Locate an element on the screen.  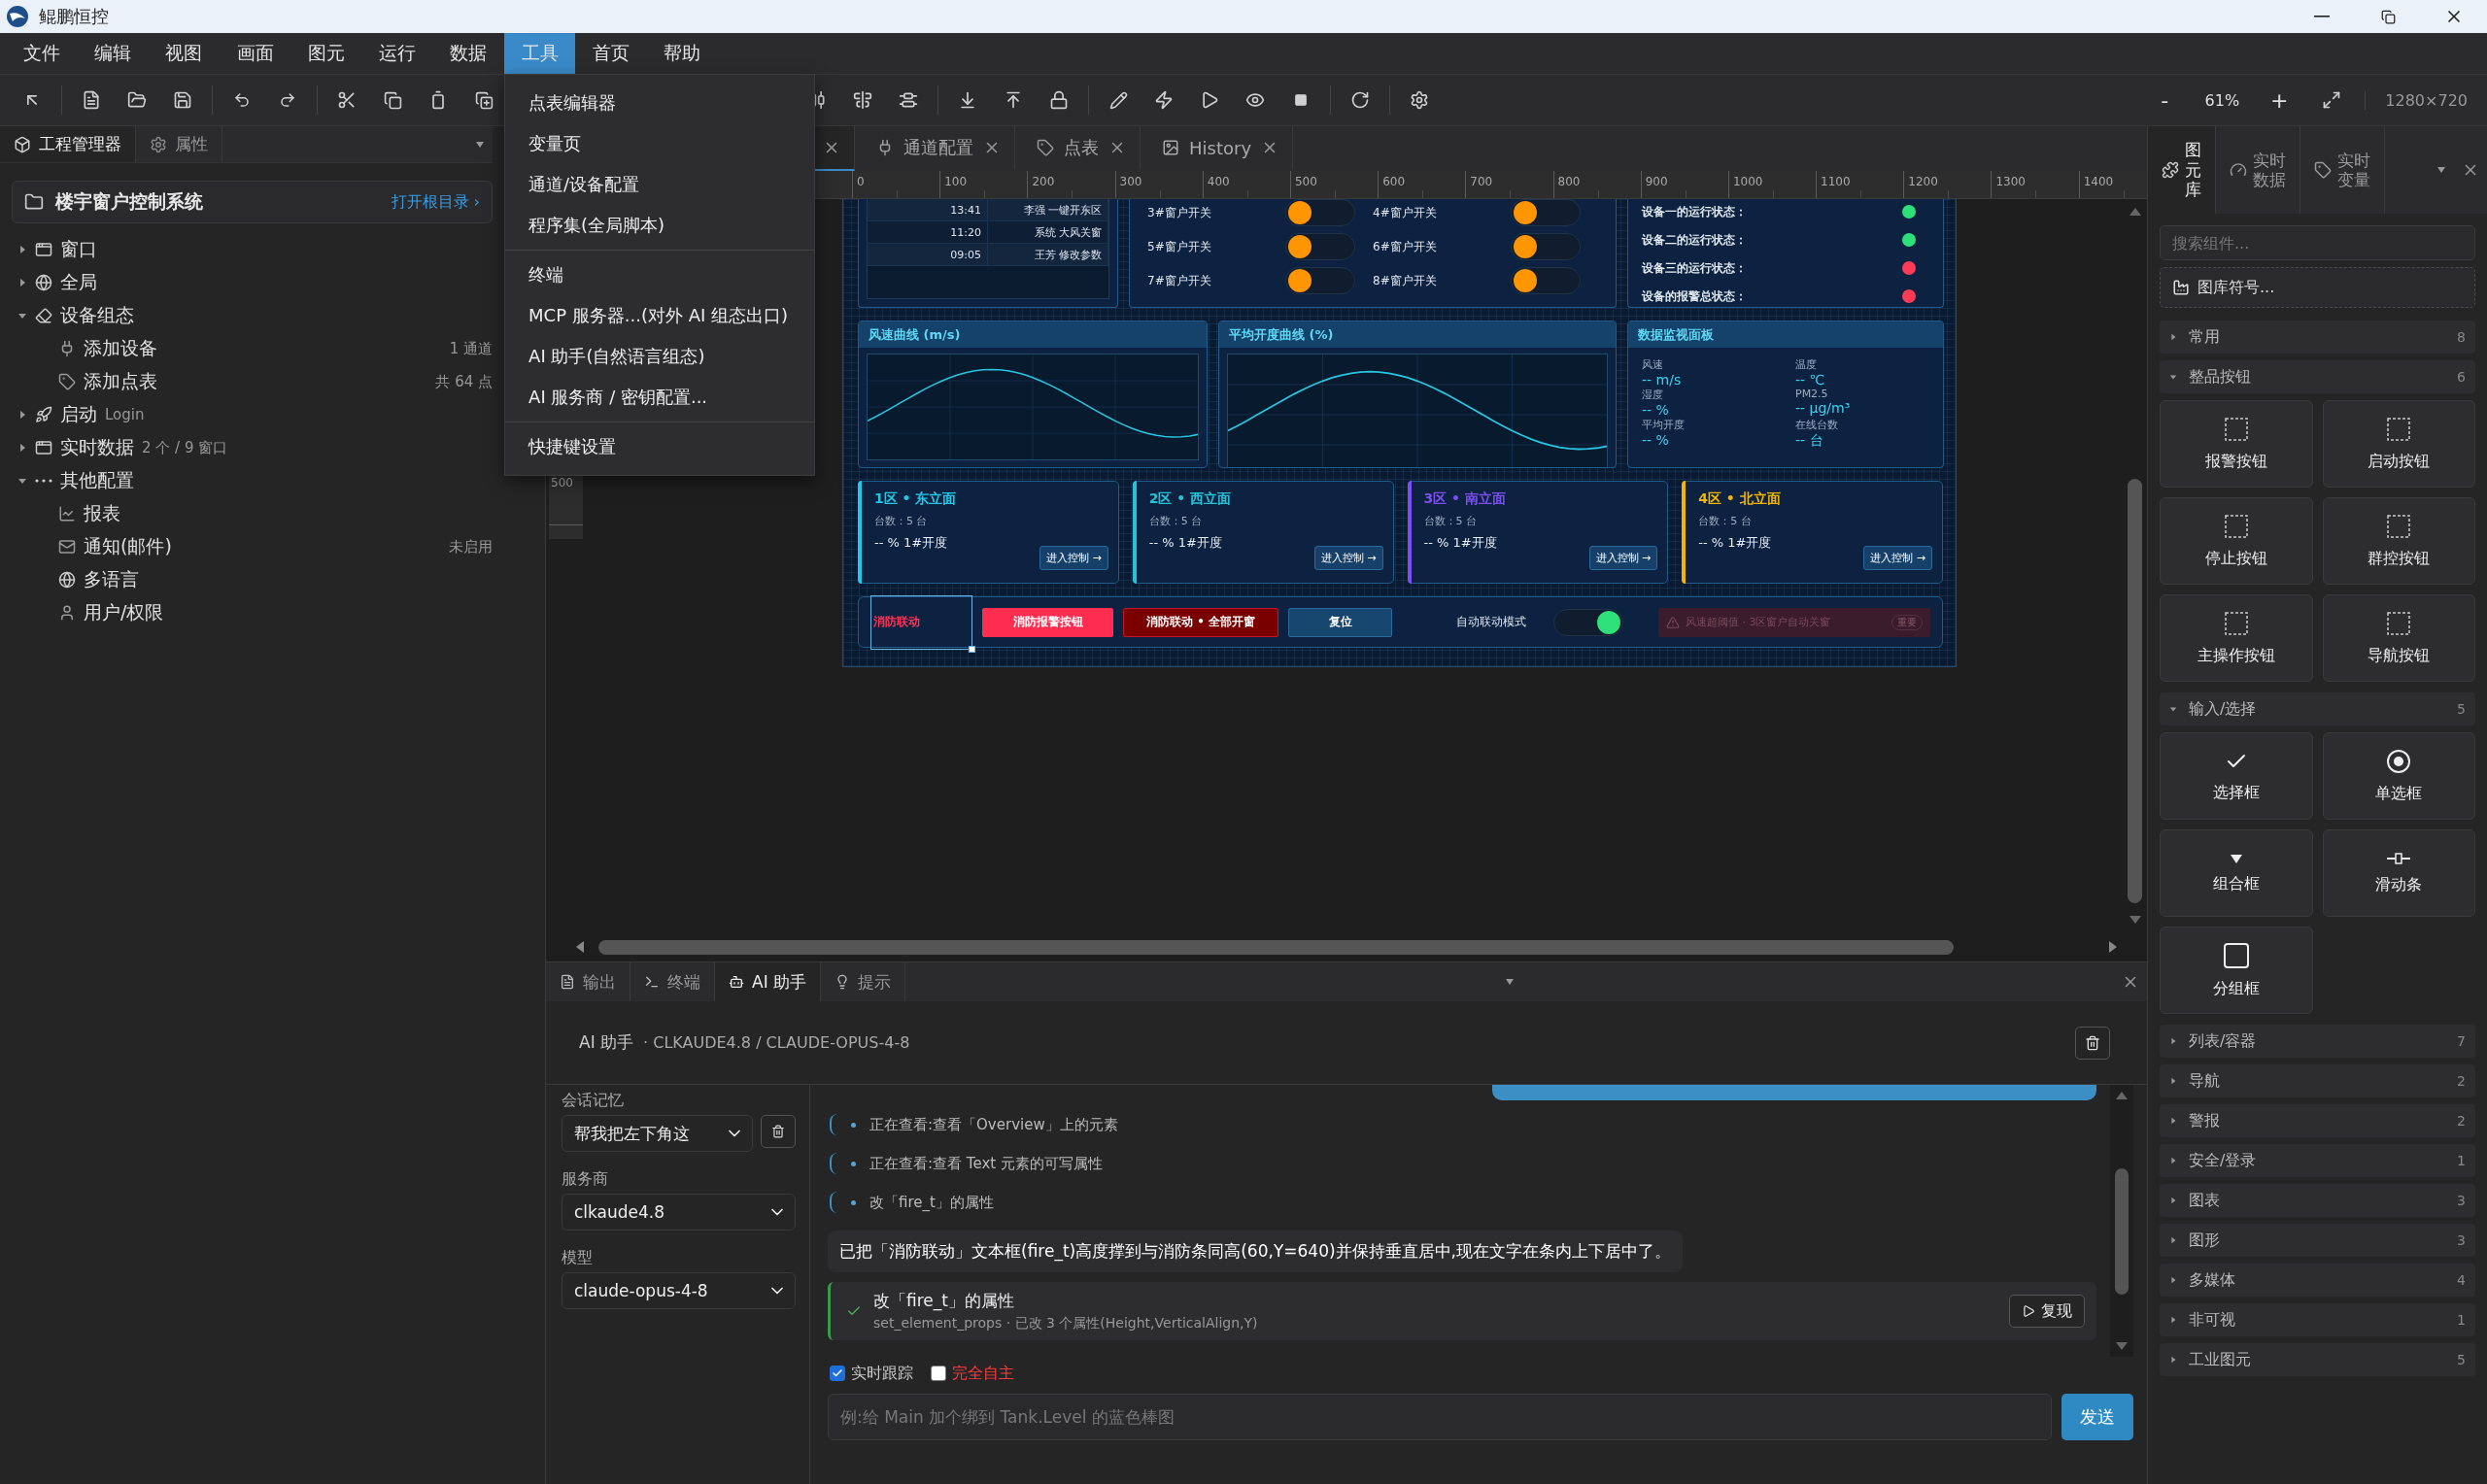
category-header: 安全/登录 1 is located at coordinates (2317, 1160).